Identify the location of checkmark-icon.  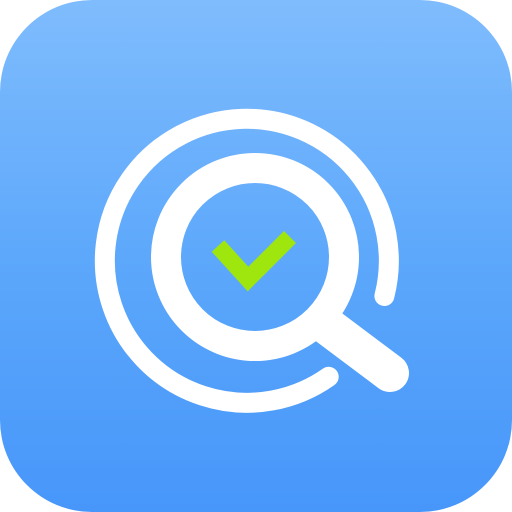
(254, 261).